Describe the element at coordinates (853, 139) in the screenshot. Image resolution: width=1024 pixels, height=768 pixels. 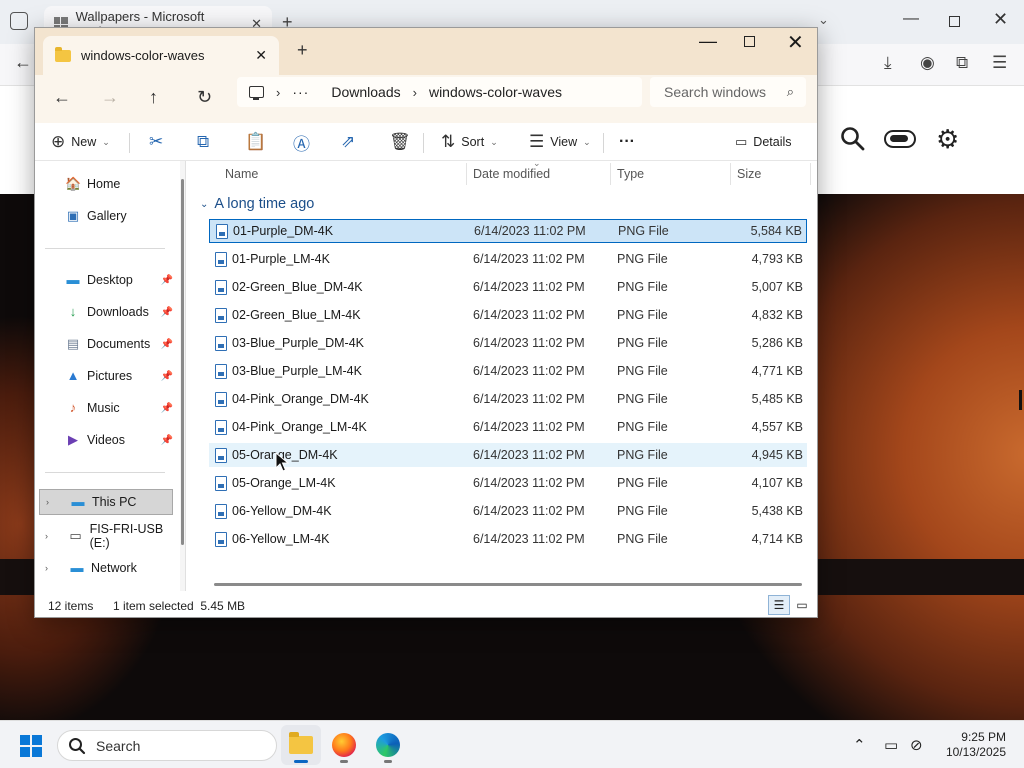
I see `site-search-icon` at that location.